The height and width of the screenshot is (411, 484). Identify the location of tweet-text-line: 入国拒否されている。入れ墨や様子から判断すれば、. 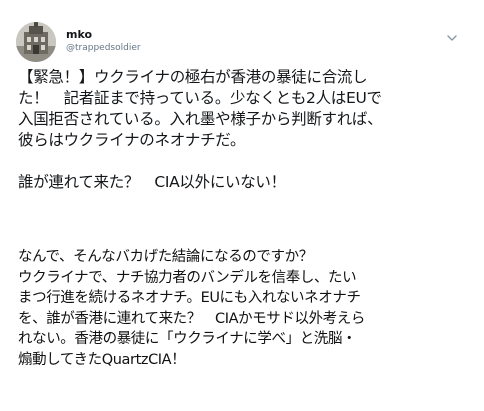
(200, 119).